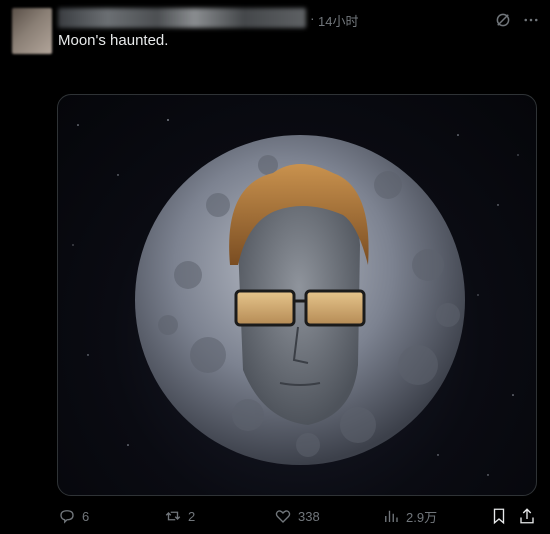  I want to click on like-button: 338, so click(297, 516).